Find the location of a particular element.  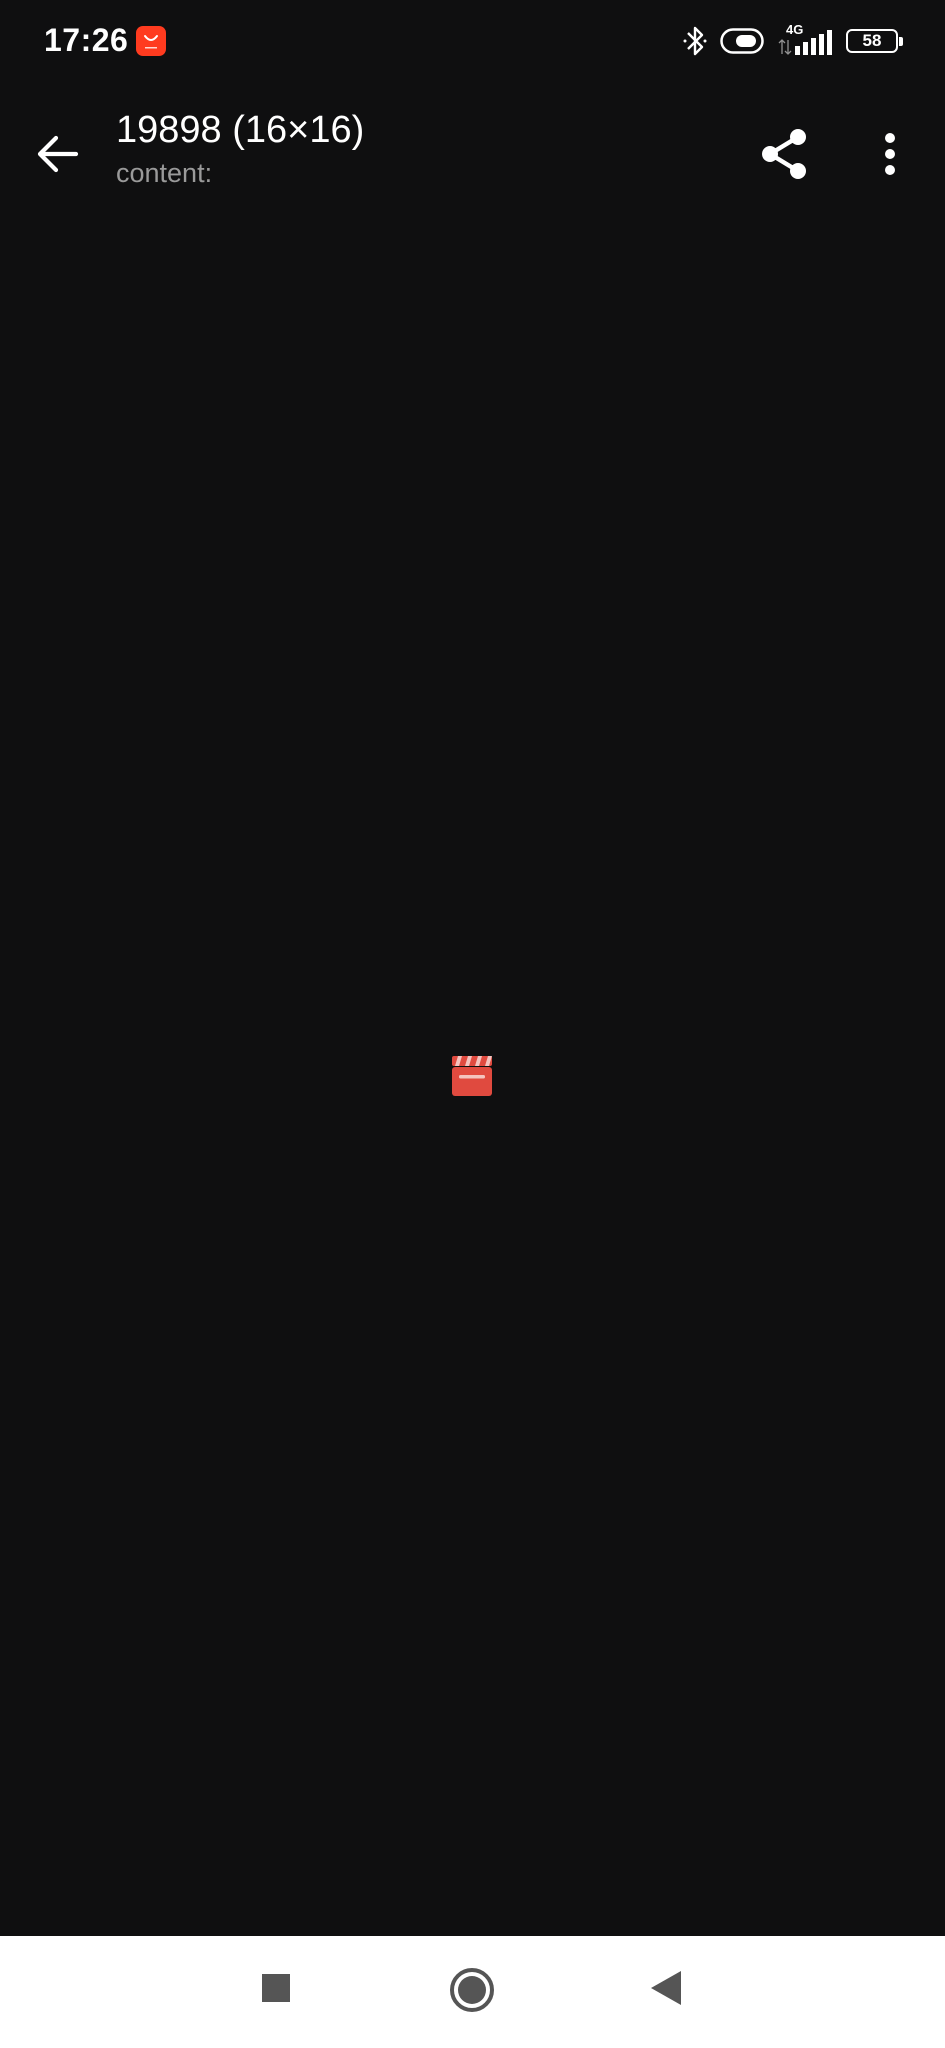

battery-level: 58 is located at coordinates (872, 40).